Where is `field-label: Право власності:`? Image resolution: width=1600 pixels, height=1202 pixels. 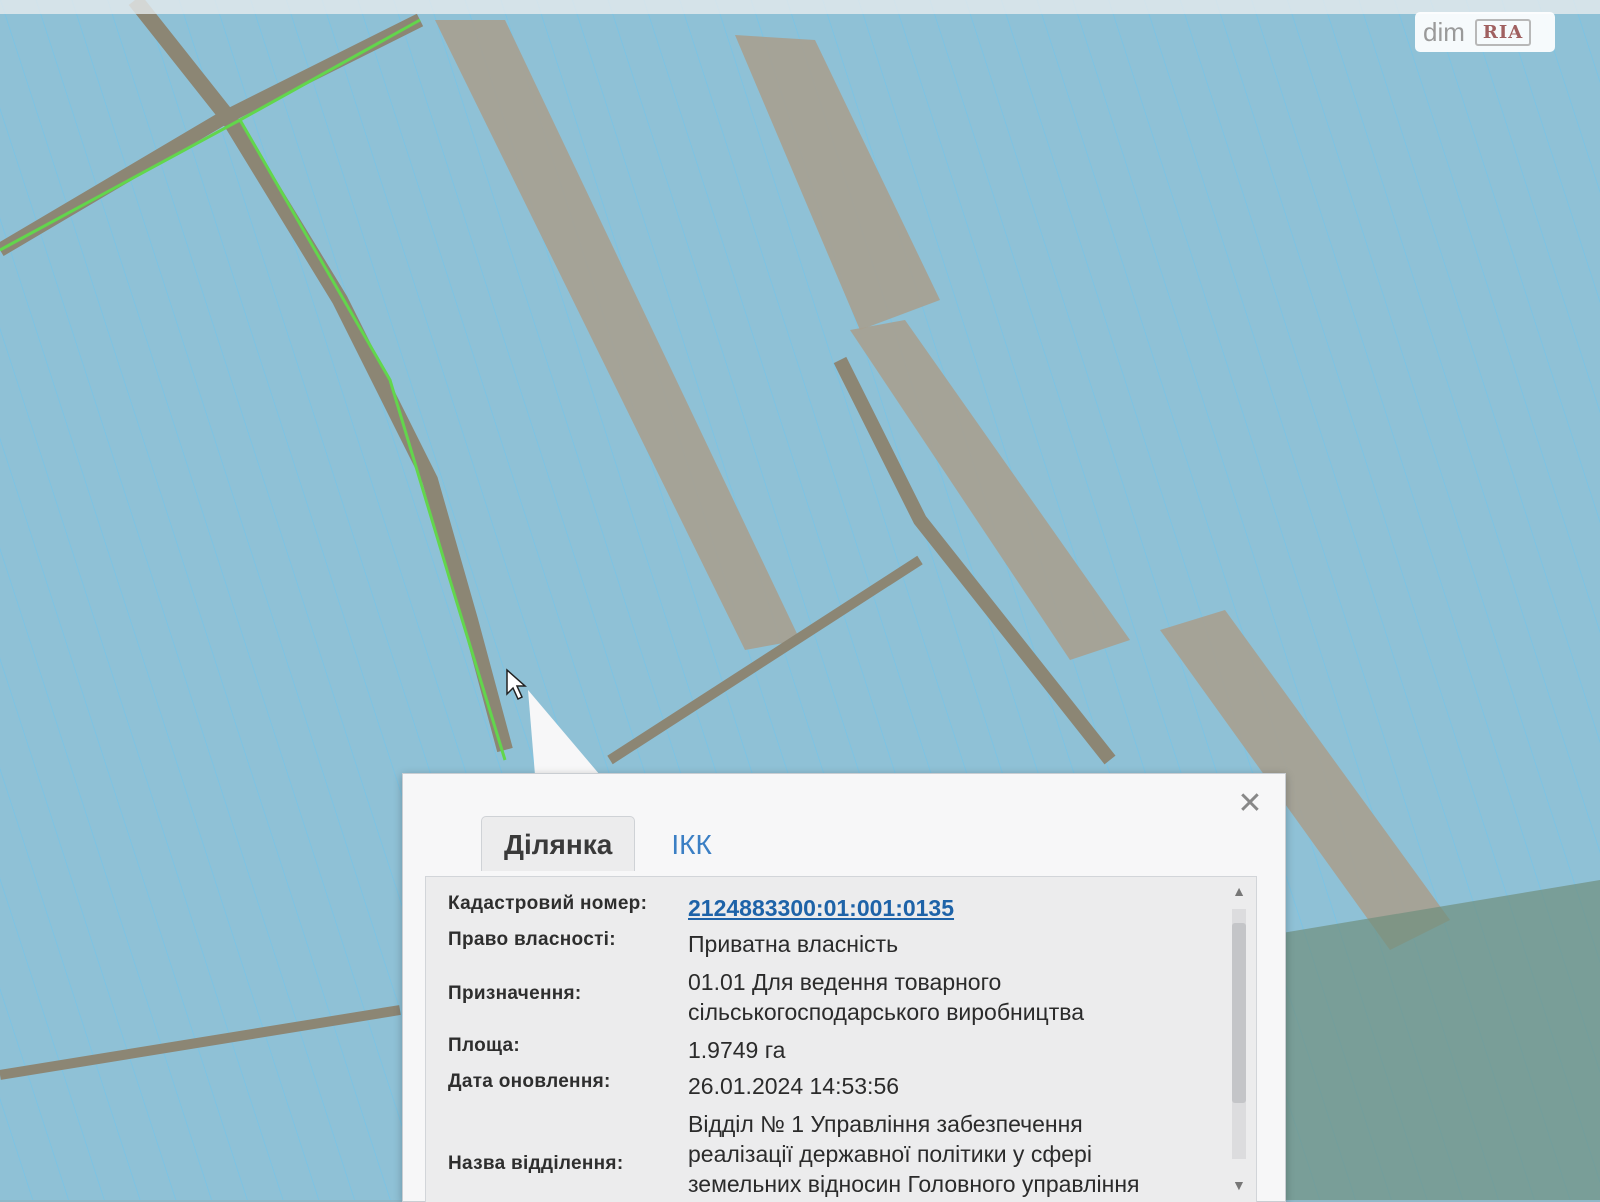
field-label: Право власності: is located at coordinates (532, 939).